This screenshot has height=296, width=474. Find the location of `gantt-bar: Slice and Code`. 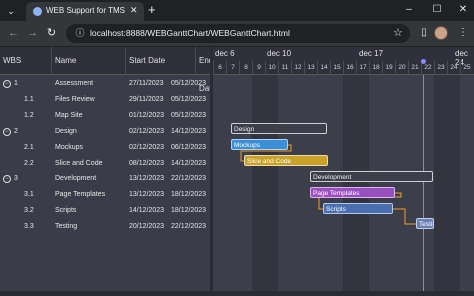

gantt-bar: Slice and Code is located at coordinates (286, 160).